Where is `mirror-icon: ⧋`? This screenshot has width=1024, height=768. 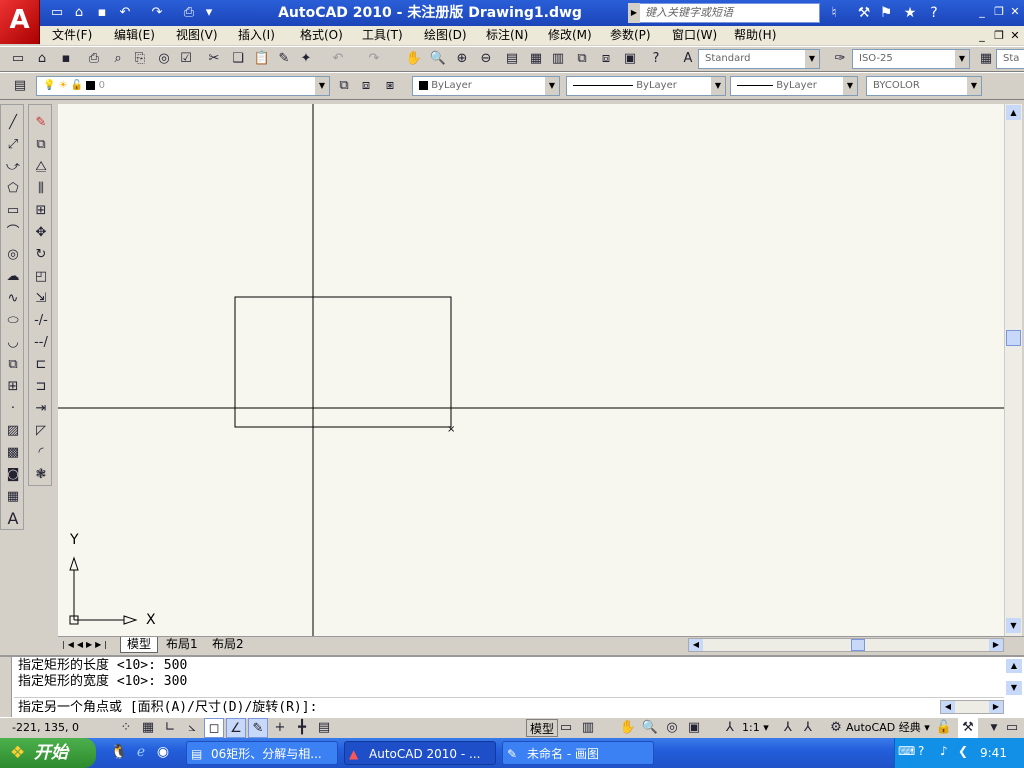 mirror-icon: ⧋ is located at coordinates (41, 167).